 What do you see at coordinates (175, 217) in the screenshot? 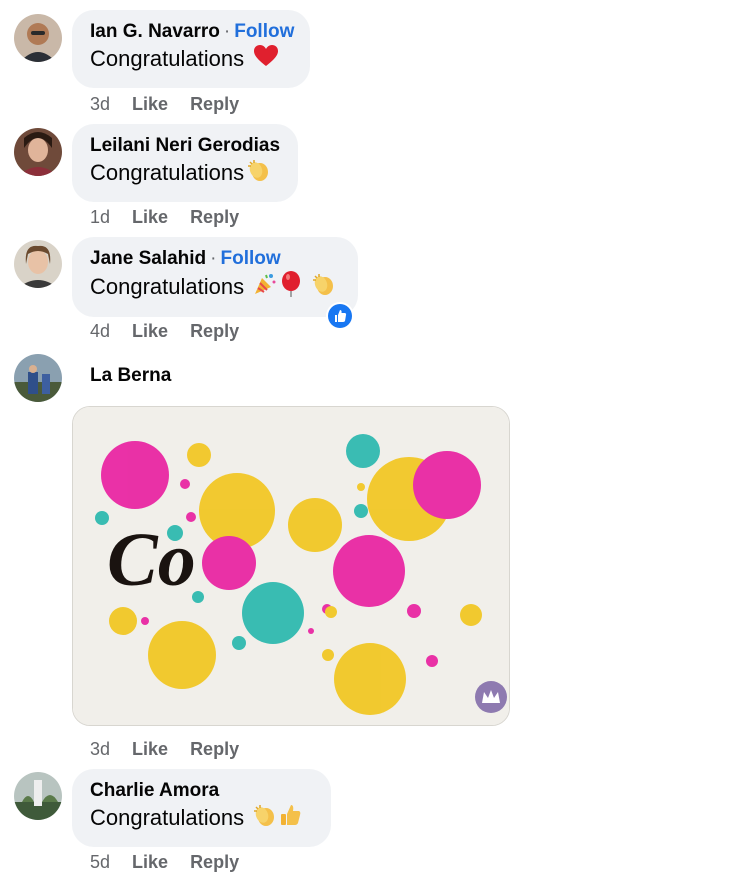
I see `comment-actions: 1d Like Reply` at bounding box center [175, 217].